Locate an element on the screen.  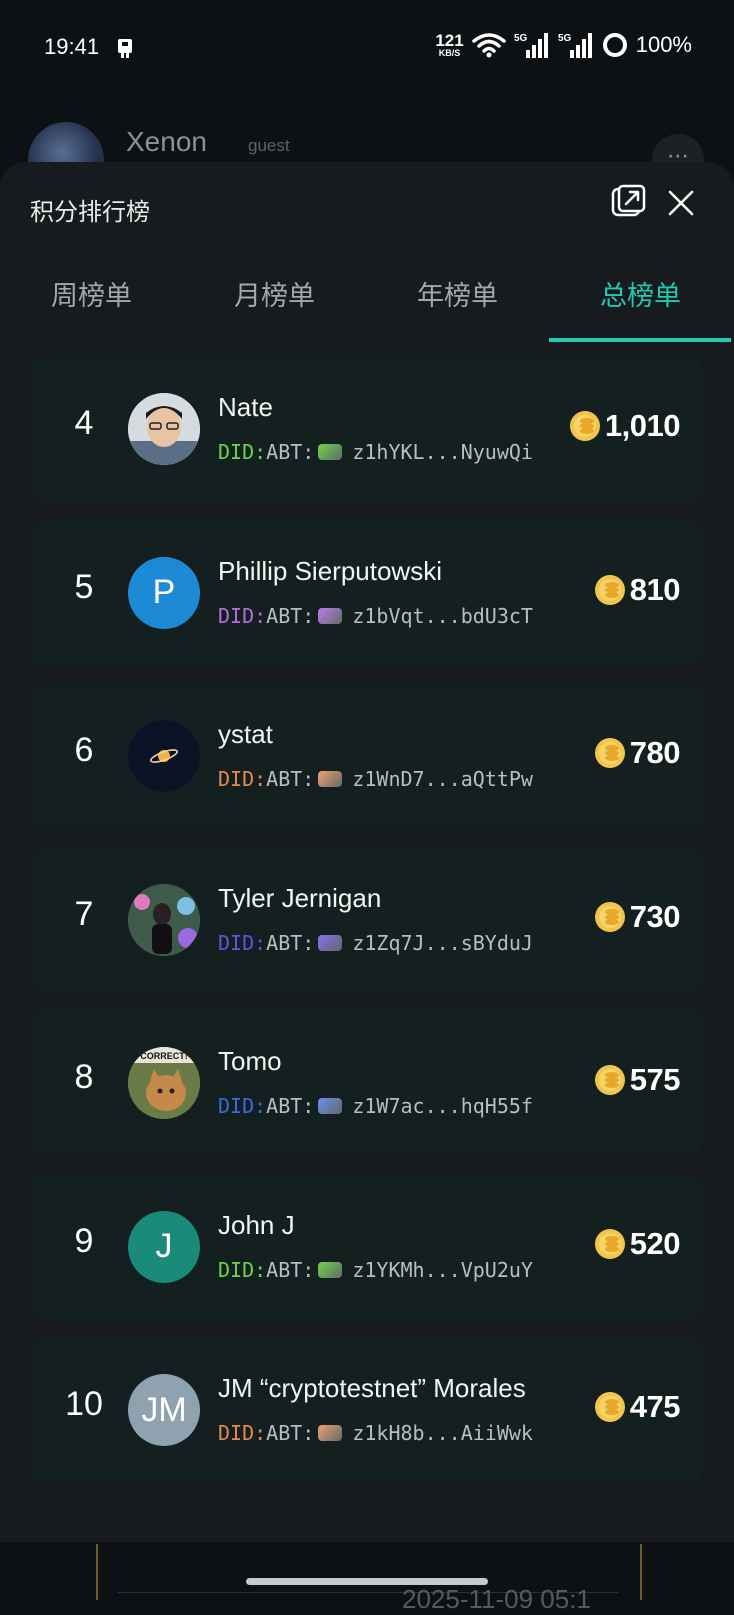
did-address: z1Zq7J...sBYduJ is located at coordinates (442, 942).